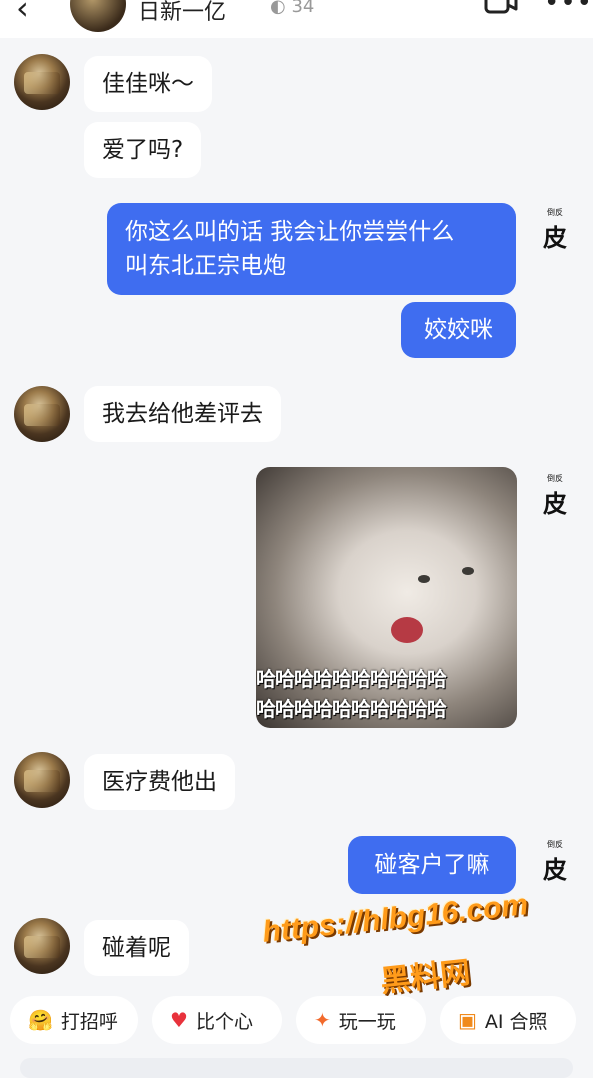  I want to click on quick-action-greet: 🤗 打招呼, so click(74, 1020).